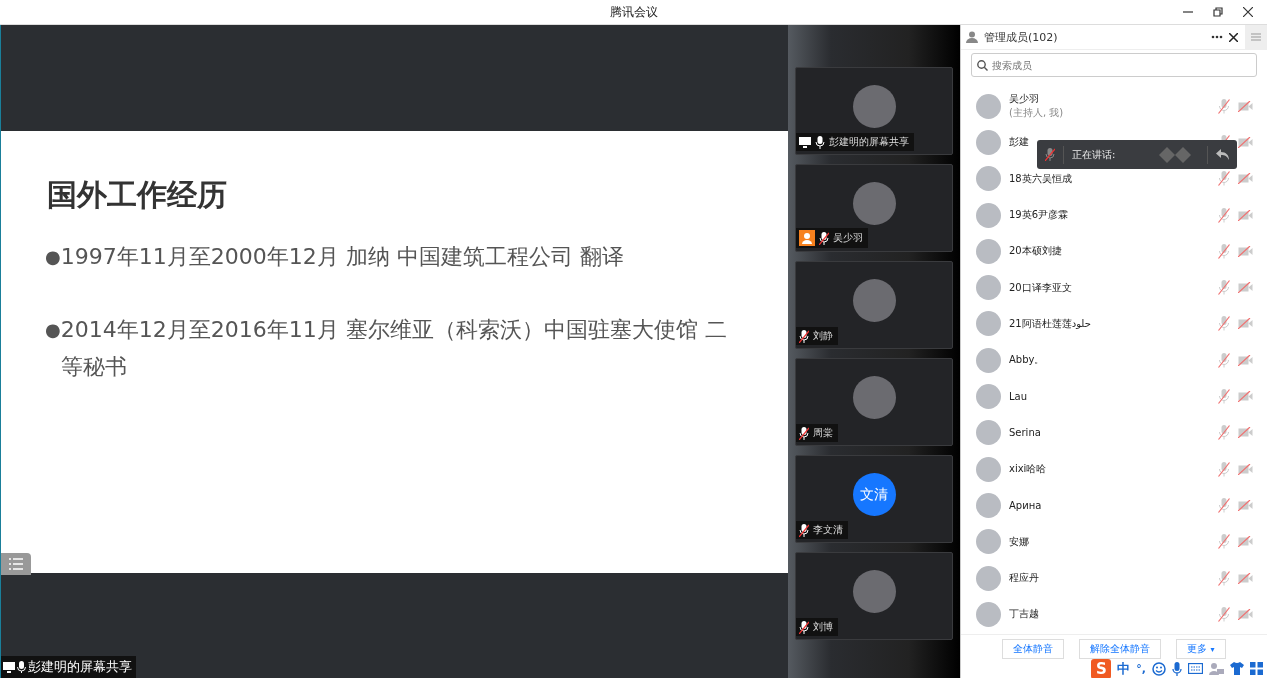 The width and height of the screenshot is (1267, 678). What do you see at coordinates (1019, 142) in the screenshot?
I see `member-name: 彭建` at bounding box center [1019, 142].